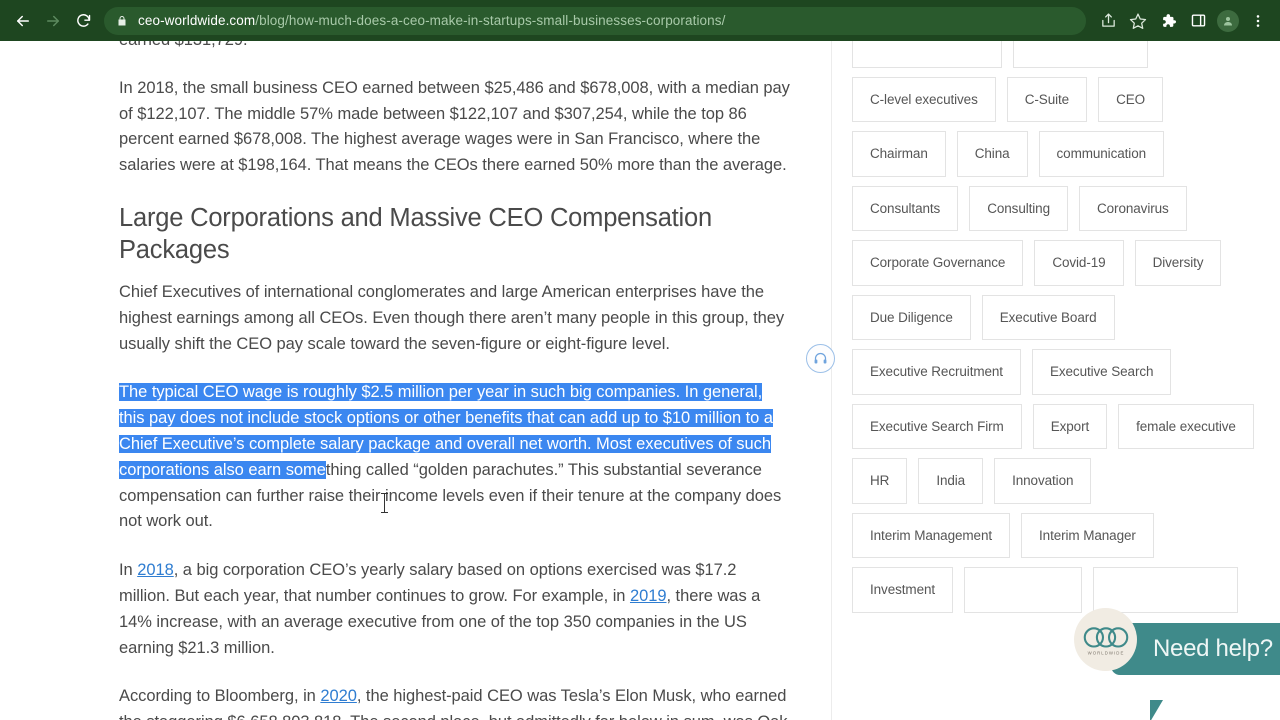 The height and width of the screenshot is (720, 1280). What do you see at coordinates (951, 481) in the screenshot?
I see `tag-item: India` at bounding box center [951, 481].